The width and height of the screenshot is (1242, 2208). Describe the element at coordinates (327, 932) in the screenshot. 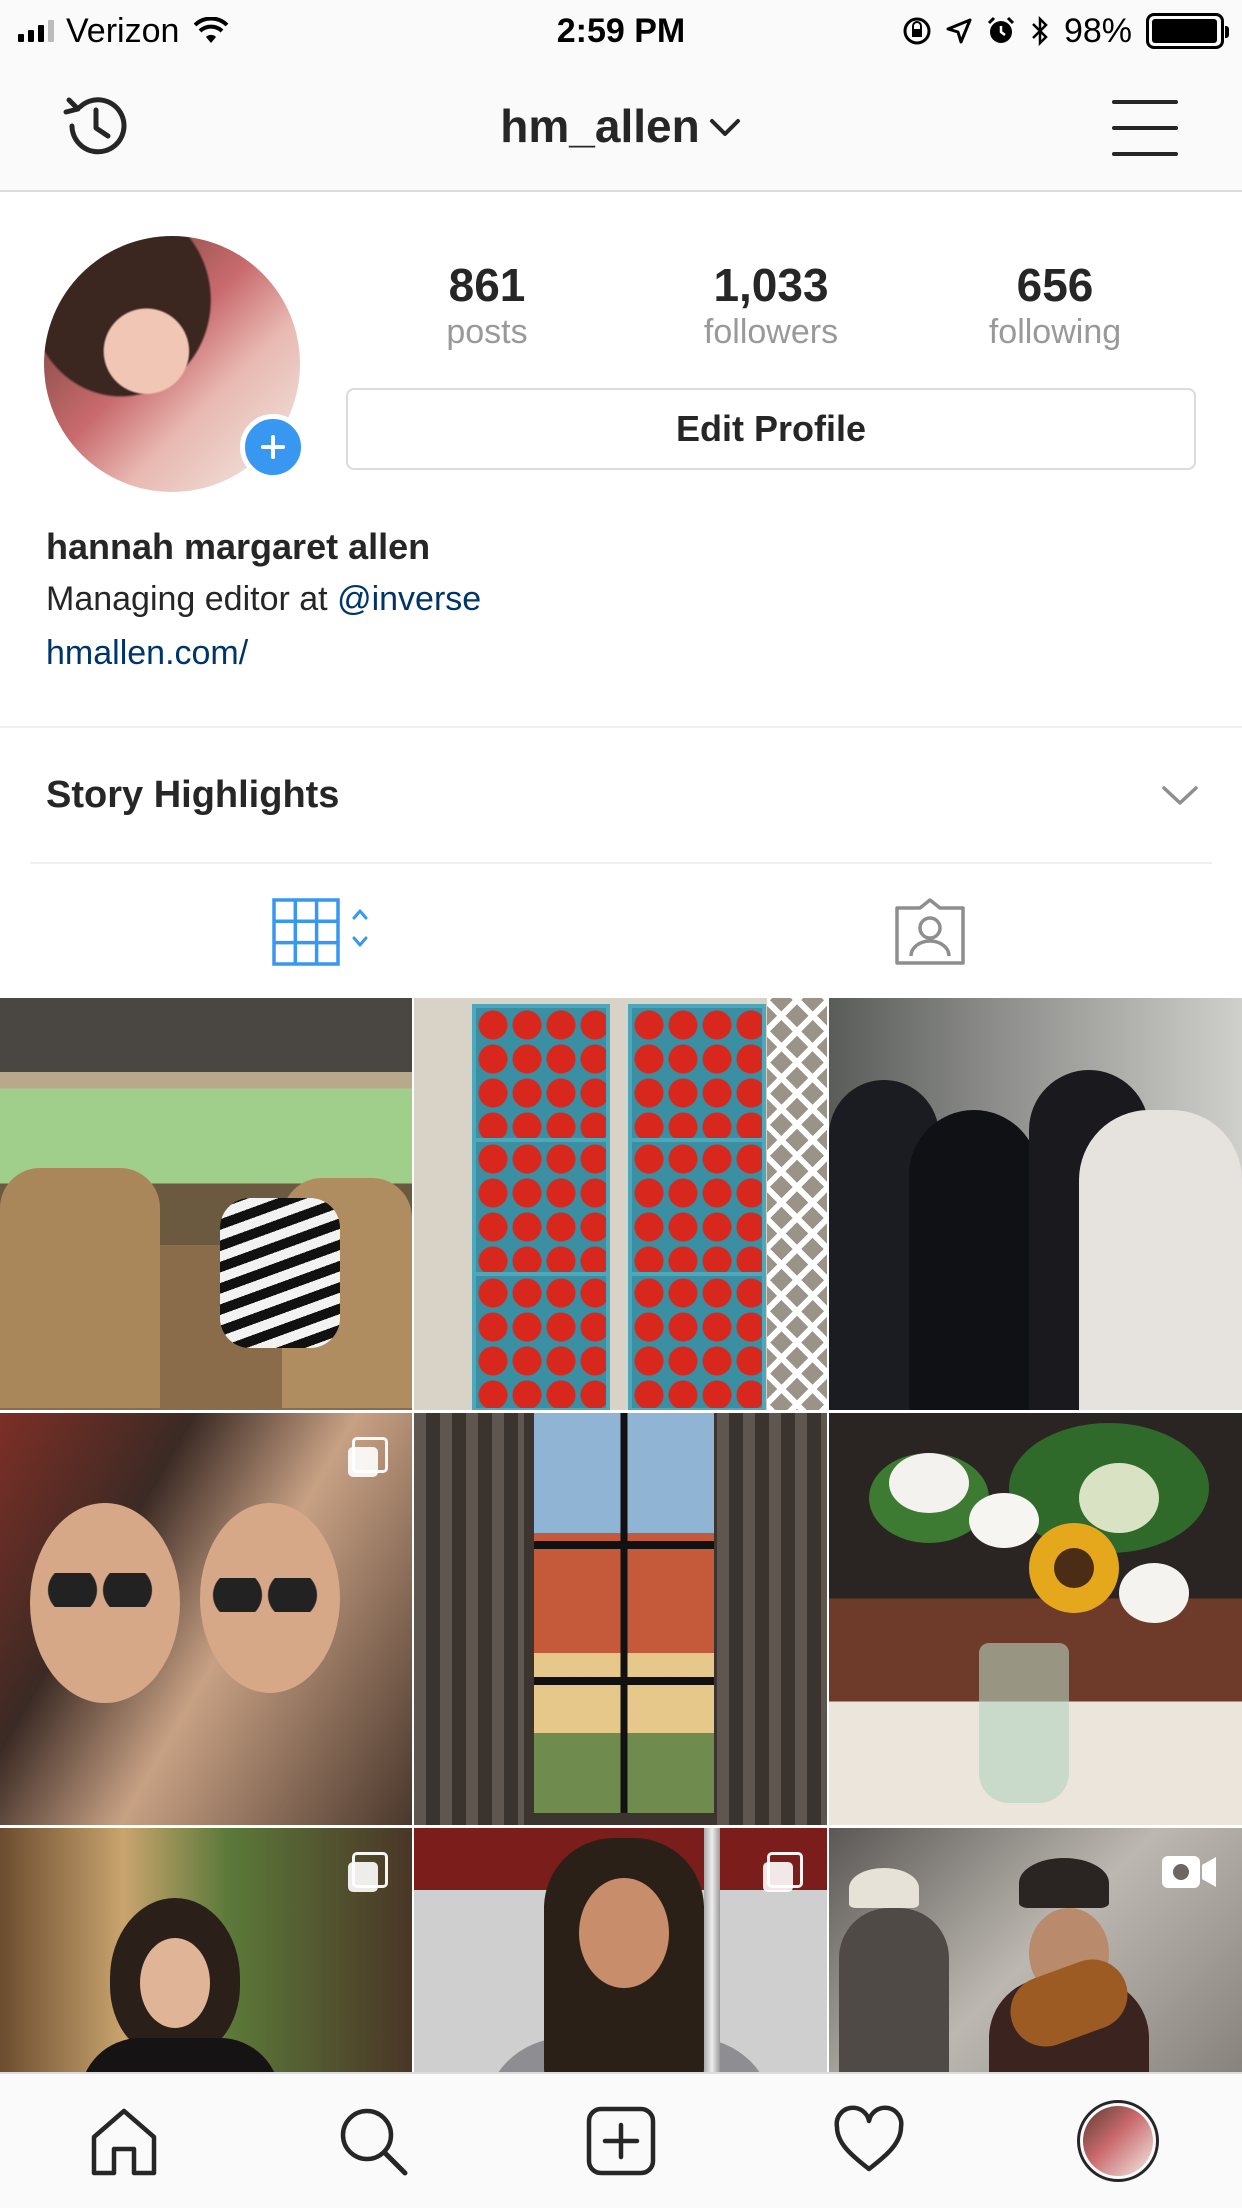

I see `grid-icon` at that location.